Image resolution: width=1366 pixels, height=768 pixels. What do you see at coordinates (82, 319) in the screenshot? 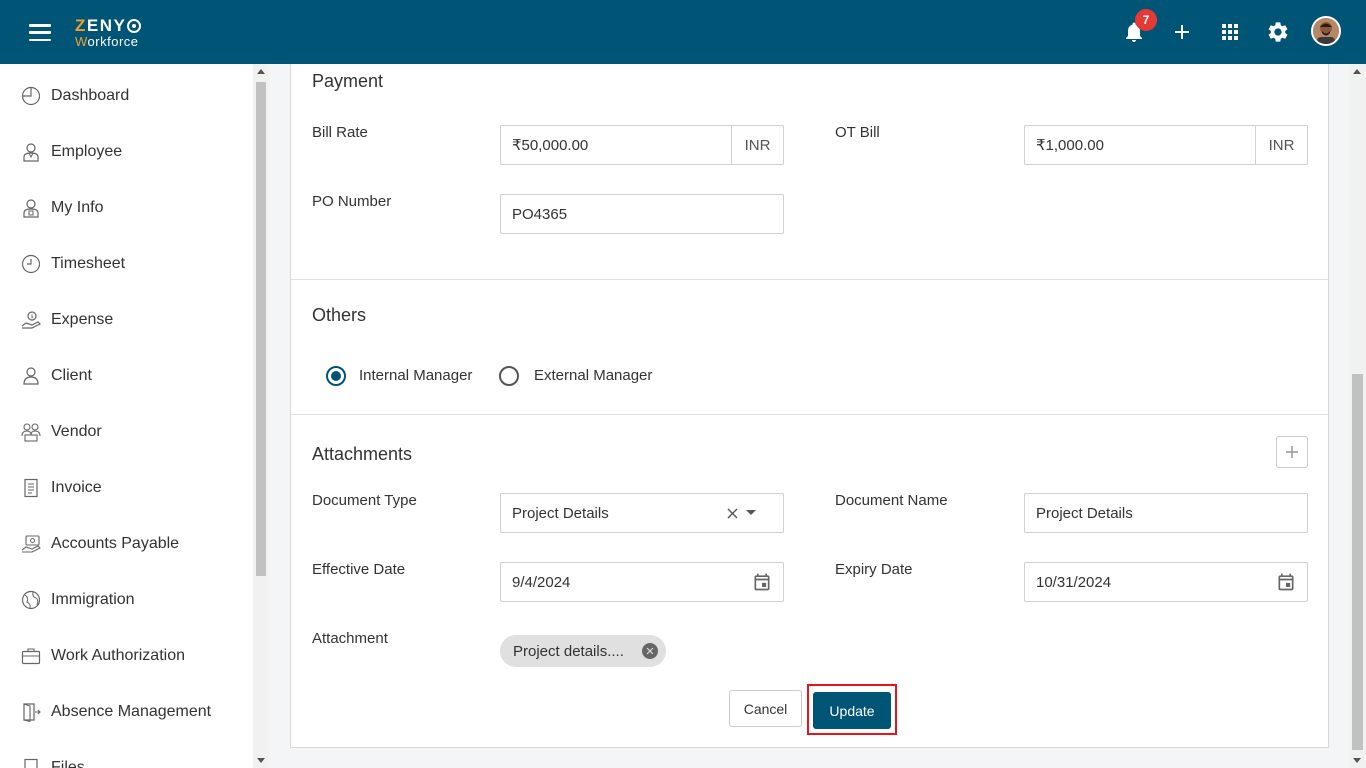
I see `sidebar-item-label: Expense` at bounding box center [82, 319].